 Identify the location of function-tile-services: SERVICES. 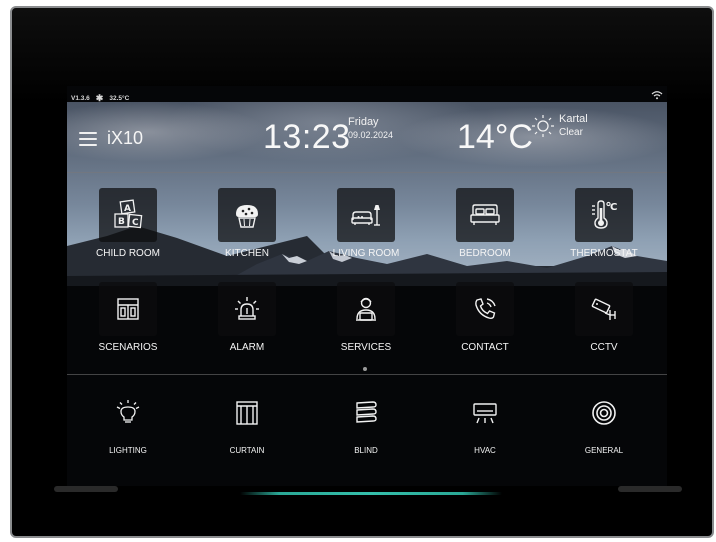
(366, 317).